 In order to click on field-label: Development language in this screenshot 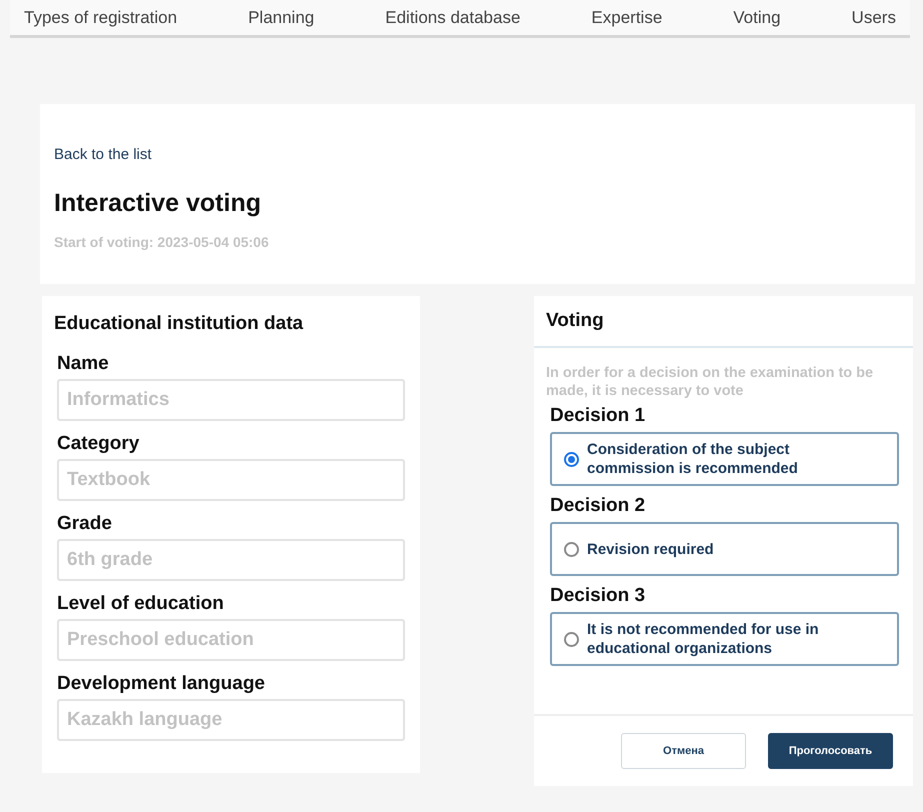, I will do `click(161, 684)`.